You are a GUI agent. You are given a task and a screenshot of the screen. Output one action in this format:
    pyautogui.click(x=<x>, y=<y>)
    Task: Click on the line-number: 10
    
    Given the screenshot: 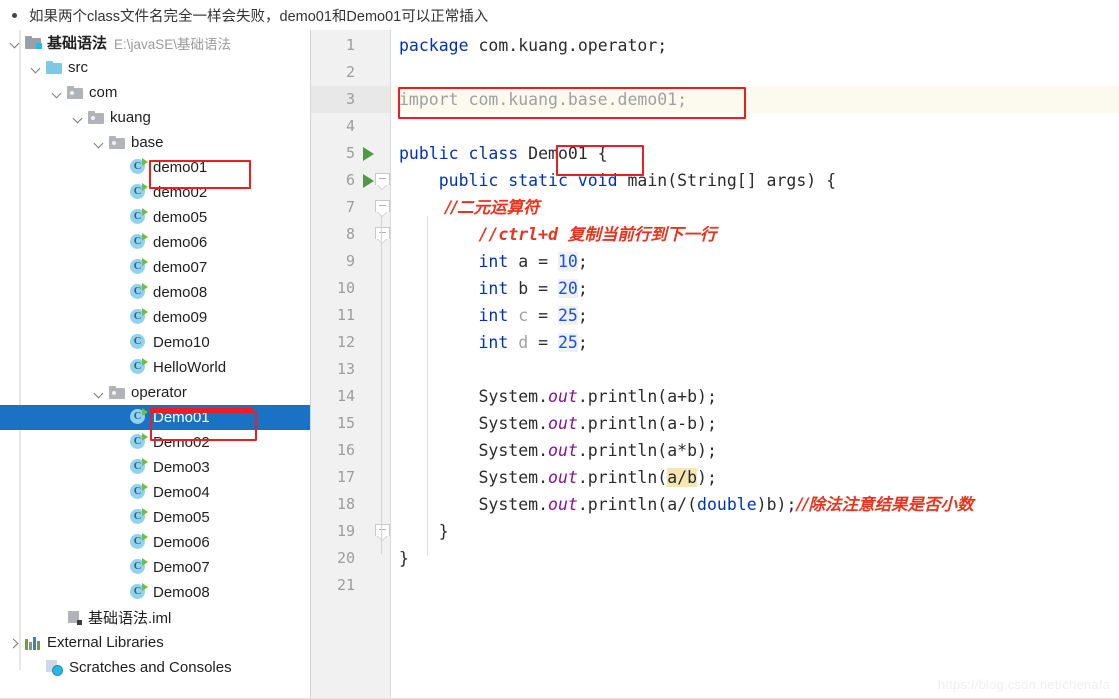 What is the action you would take?
    pyautogui.click(x=345, y=288)
    